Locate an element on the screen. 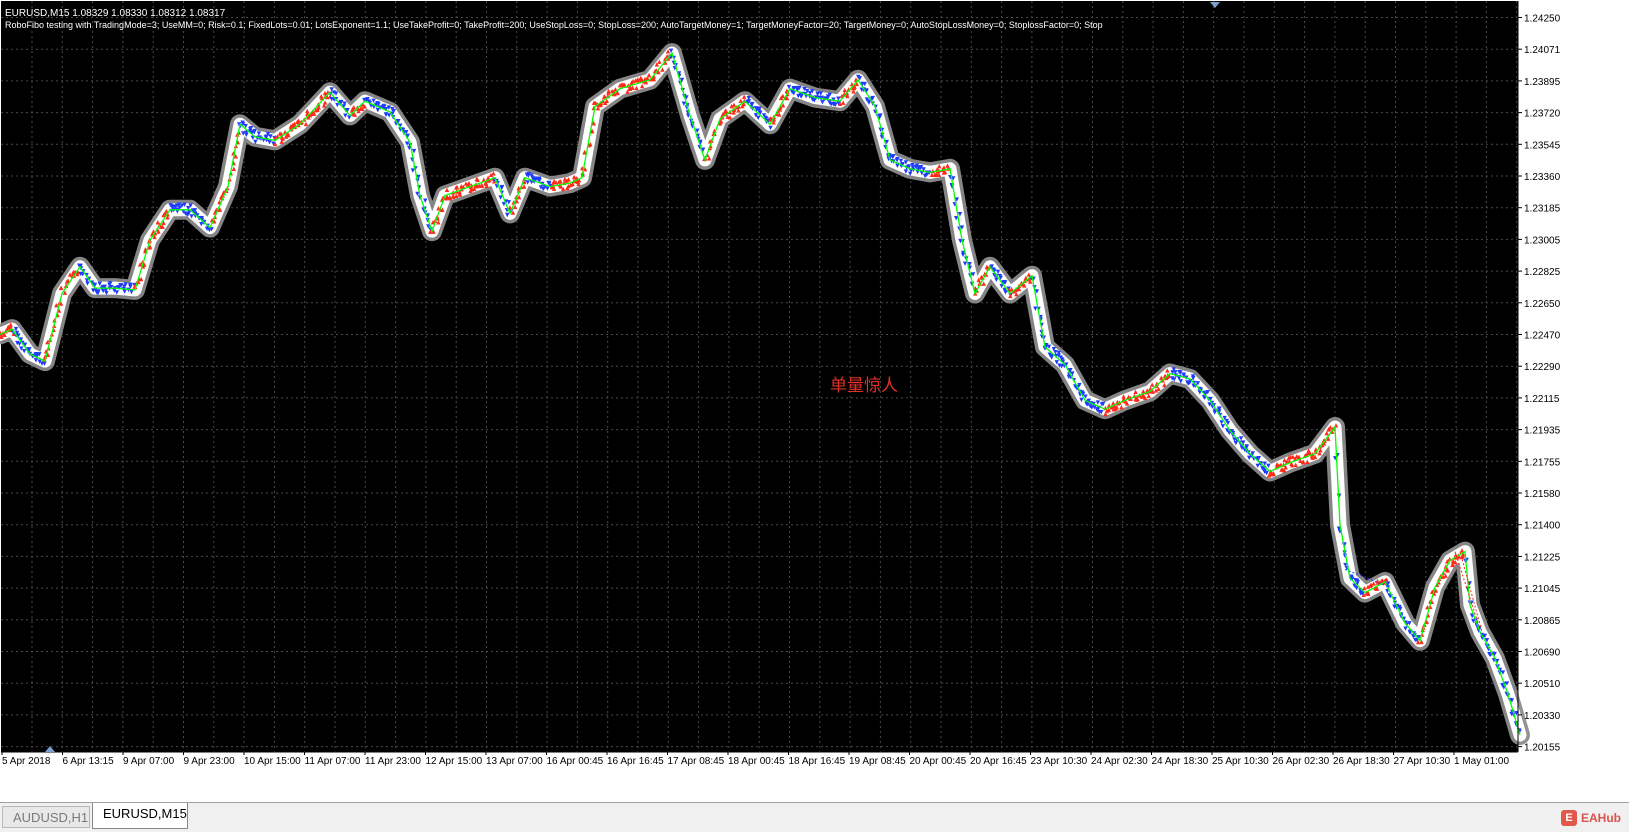  x-tick-label: 12 Apr 15:00 is located at coordinates (454, 761).